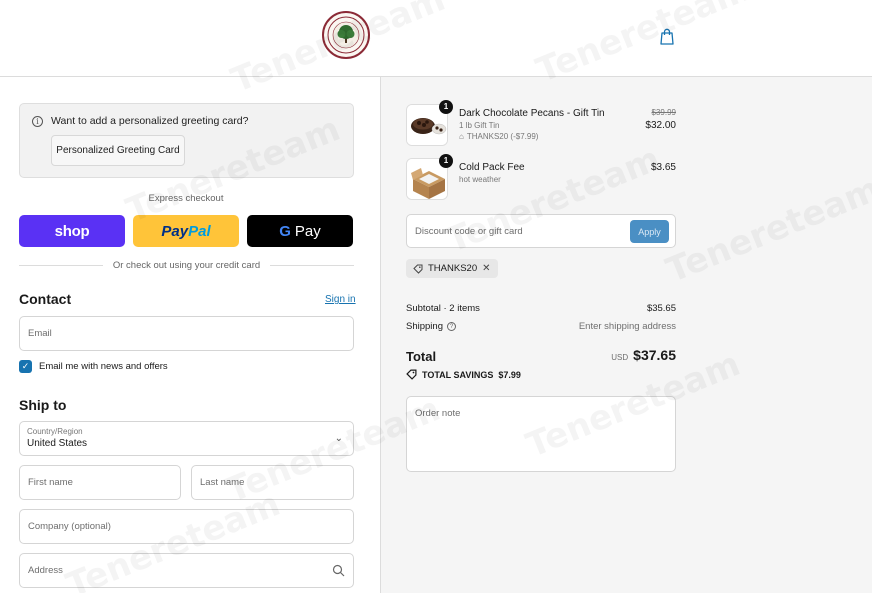 The width and height of the screenshot is (872, 593). Describe the element at coordinates (338, 570) in the screenshot. I see `search-icon` at that location.